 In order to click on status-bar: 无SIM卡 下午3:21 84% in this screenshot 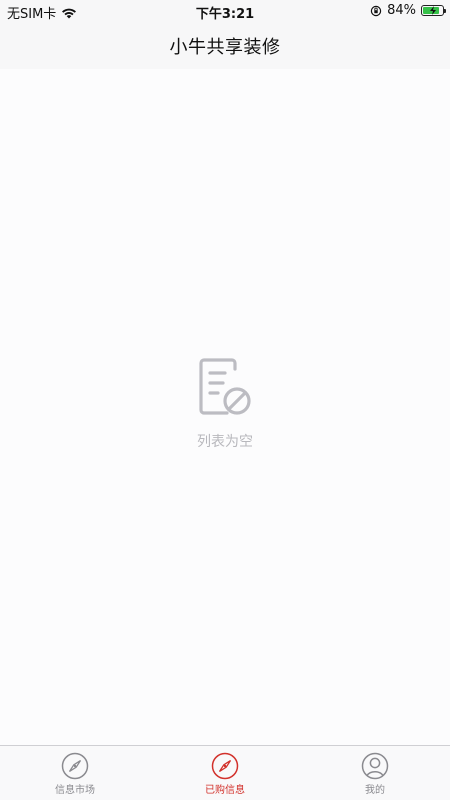, I will do `click(225, 11)`.